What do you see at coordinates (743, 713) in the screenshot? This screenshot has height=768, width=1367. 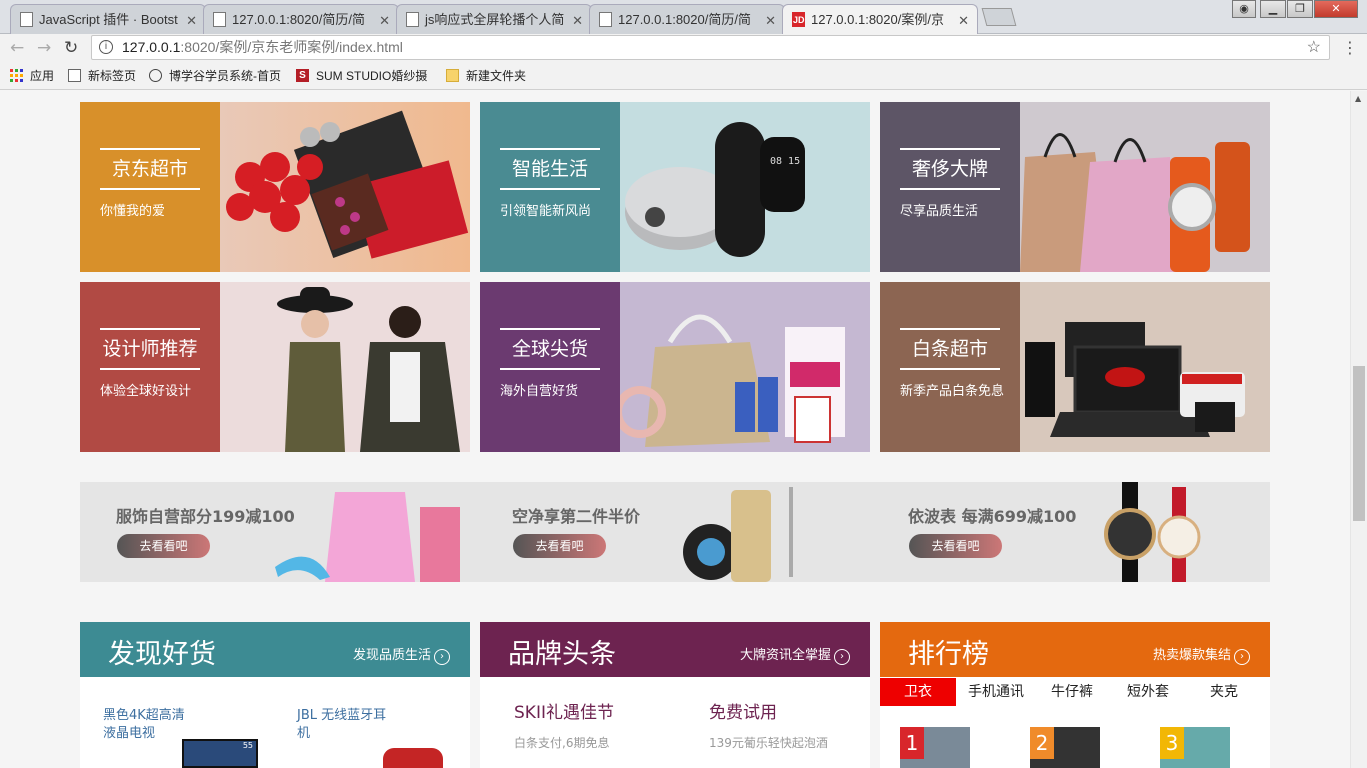 I see `brand-item-title: 免费试用` at bounding box center [743, 713].